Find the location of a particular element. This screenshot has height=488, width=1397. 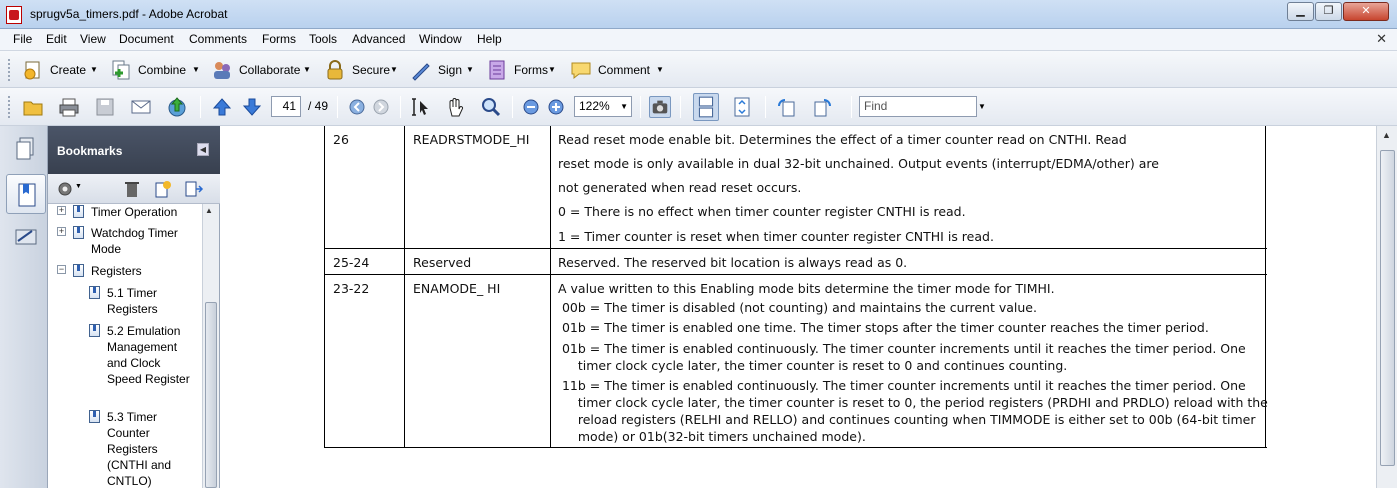

bookmark-item: + Watchdog Timer Mode is located at coordinates (127, 242).